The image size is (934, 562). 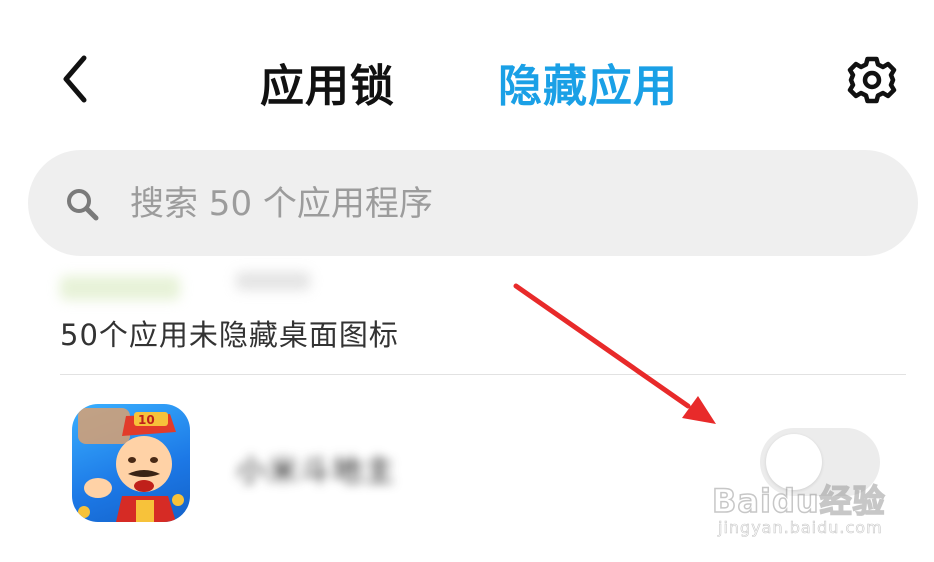 I want to click on app-game-icon: 10, so click(x=131, y=463).